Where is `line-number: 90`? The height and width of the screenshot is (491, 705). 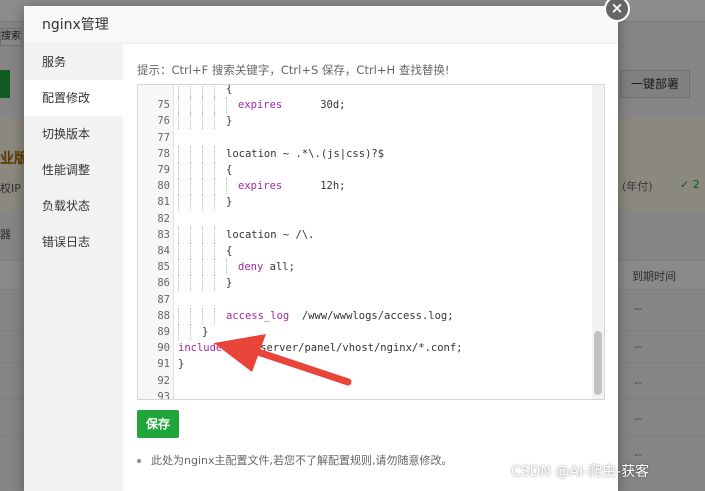
line-number: 90 is located at coordinates (163, 348).